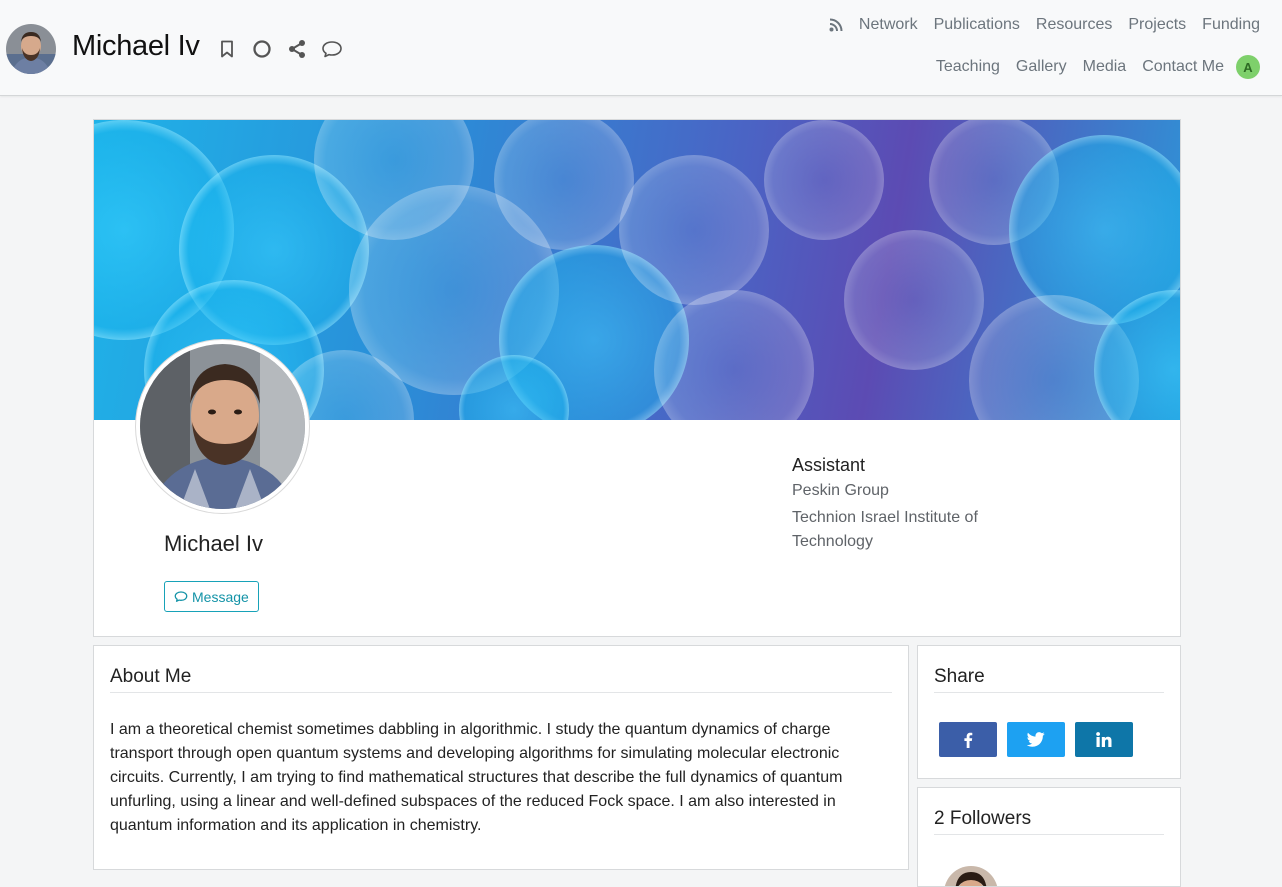 The height and width of the screenshot is (887, 1282). I want to click on twitter-share-button, so click(1036, 739).